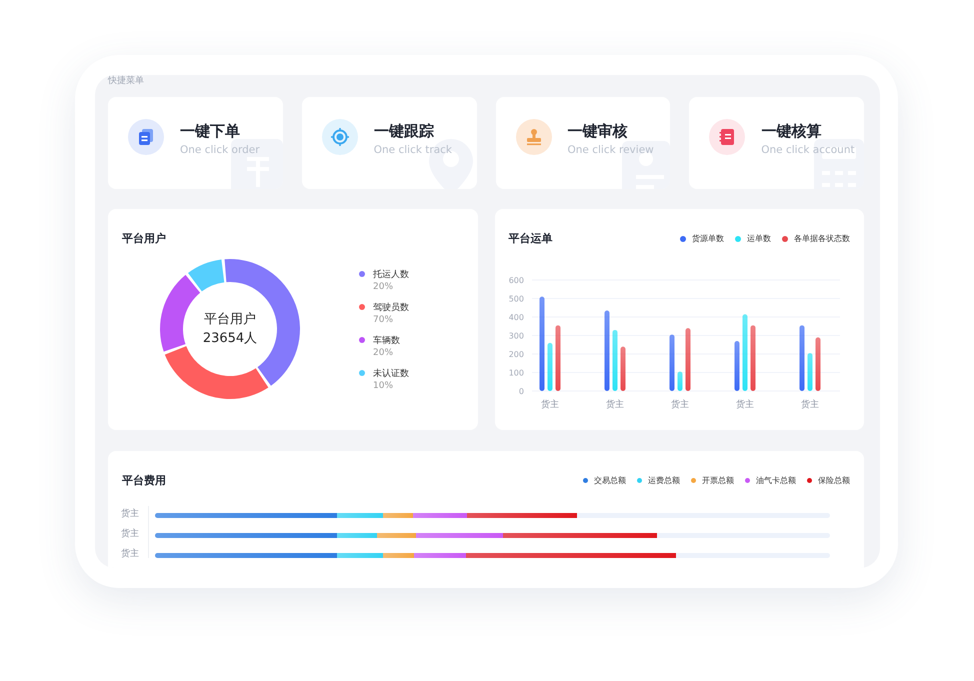 The width and height of the screenshot is (974, 681). What do you see at coordinates (389, 143) in the screenshot?
I see `quick-action-card: 一键跟踪 One click track` at bounding box center [389, 143].